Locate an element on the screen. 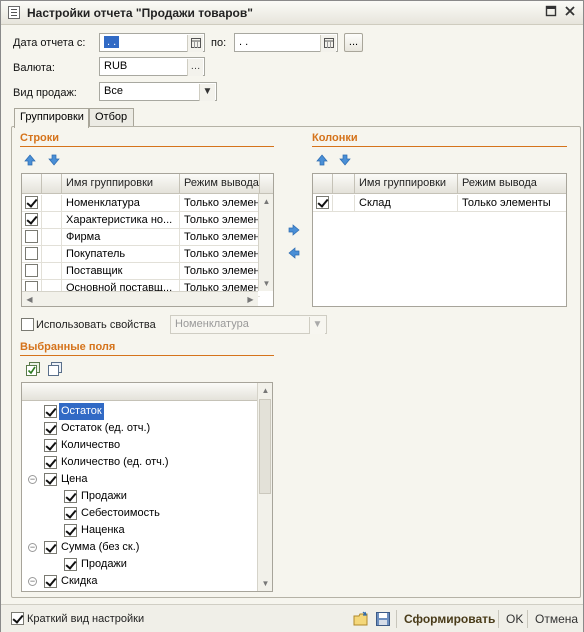  chevron-down-icon: ▼ is located at coordinates (207, 92).